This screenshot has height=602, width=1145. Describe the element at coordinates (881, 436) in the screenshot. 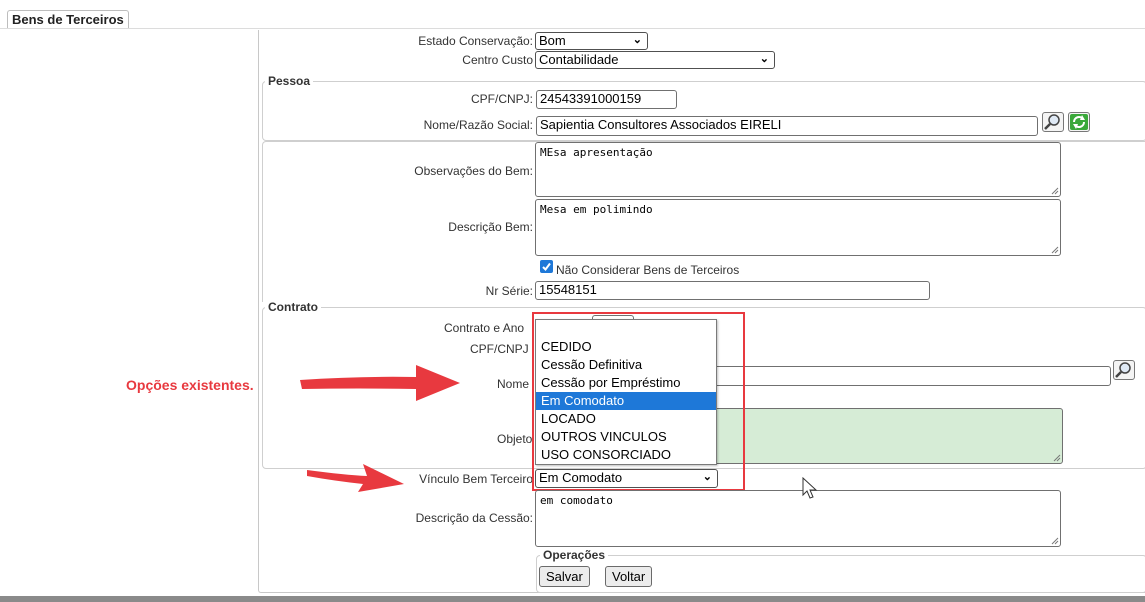

I see `contrato-objeto-textarea` at that location.